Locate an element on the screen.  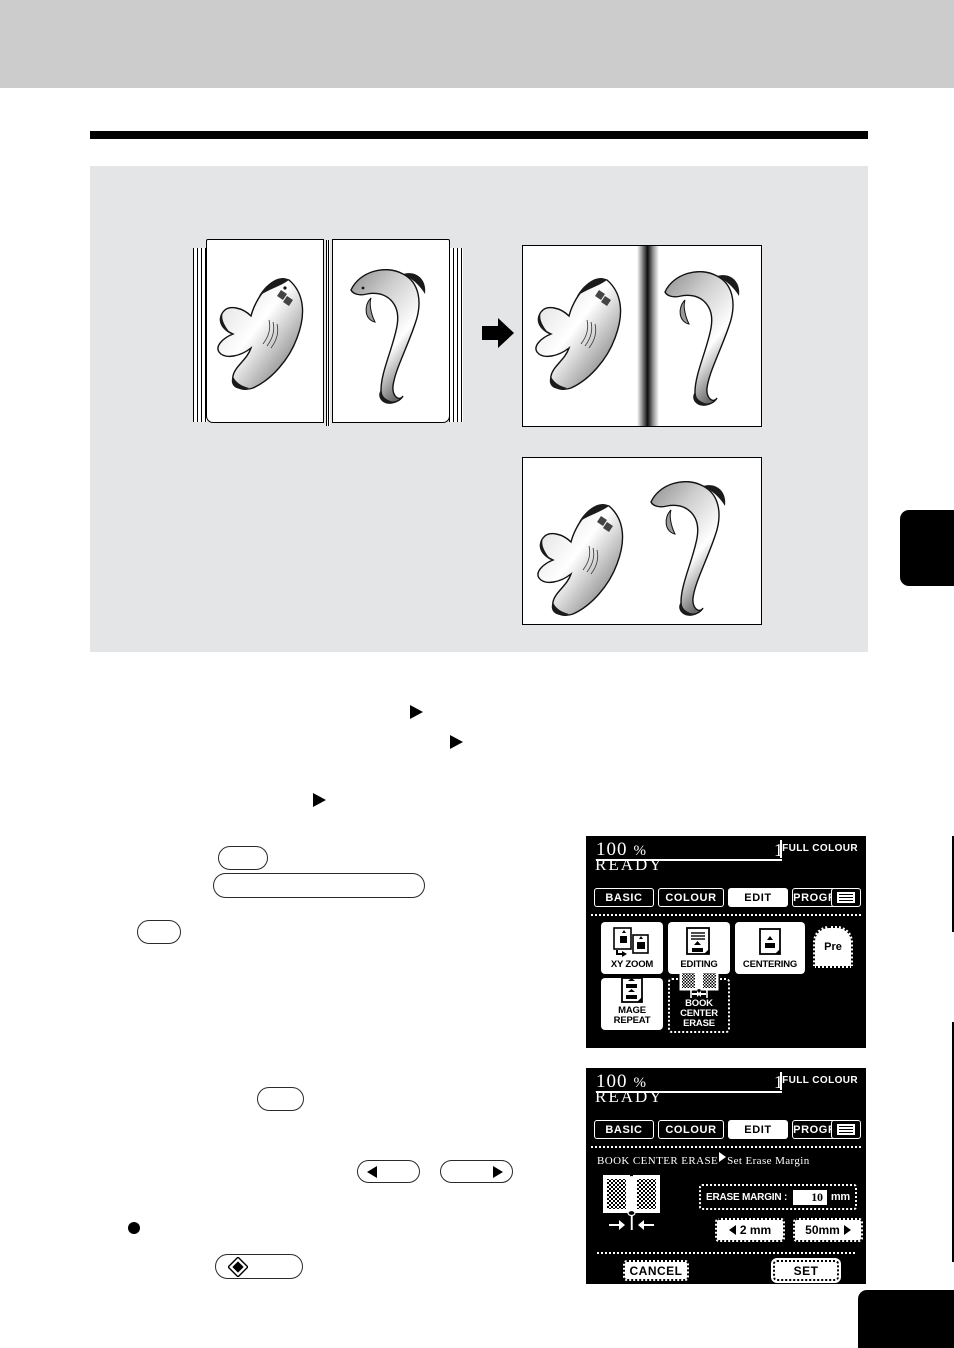
breadcrumb-child: Set Erase Margin is located at coordinates (768, 1161).